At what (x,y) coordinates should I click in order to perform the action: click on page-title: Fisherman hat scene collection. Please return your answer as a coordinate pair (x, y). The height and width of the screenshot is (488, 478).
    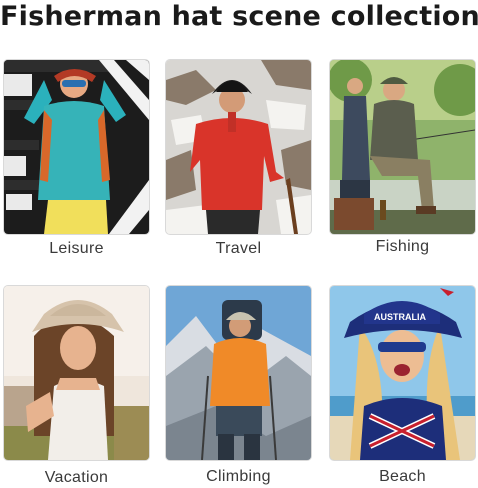
    Looking at the image, I should click on (239, 16).